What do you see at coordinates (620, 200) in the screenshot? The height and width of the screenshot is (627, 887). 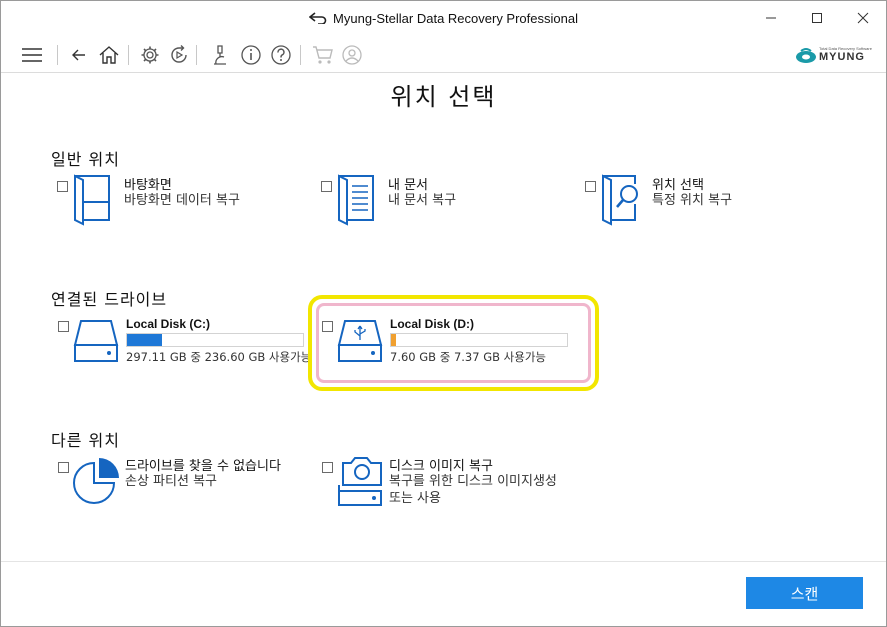 I see `folder-search-icon` at bounding box center [620, 200].